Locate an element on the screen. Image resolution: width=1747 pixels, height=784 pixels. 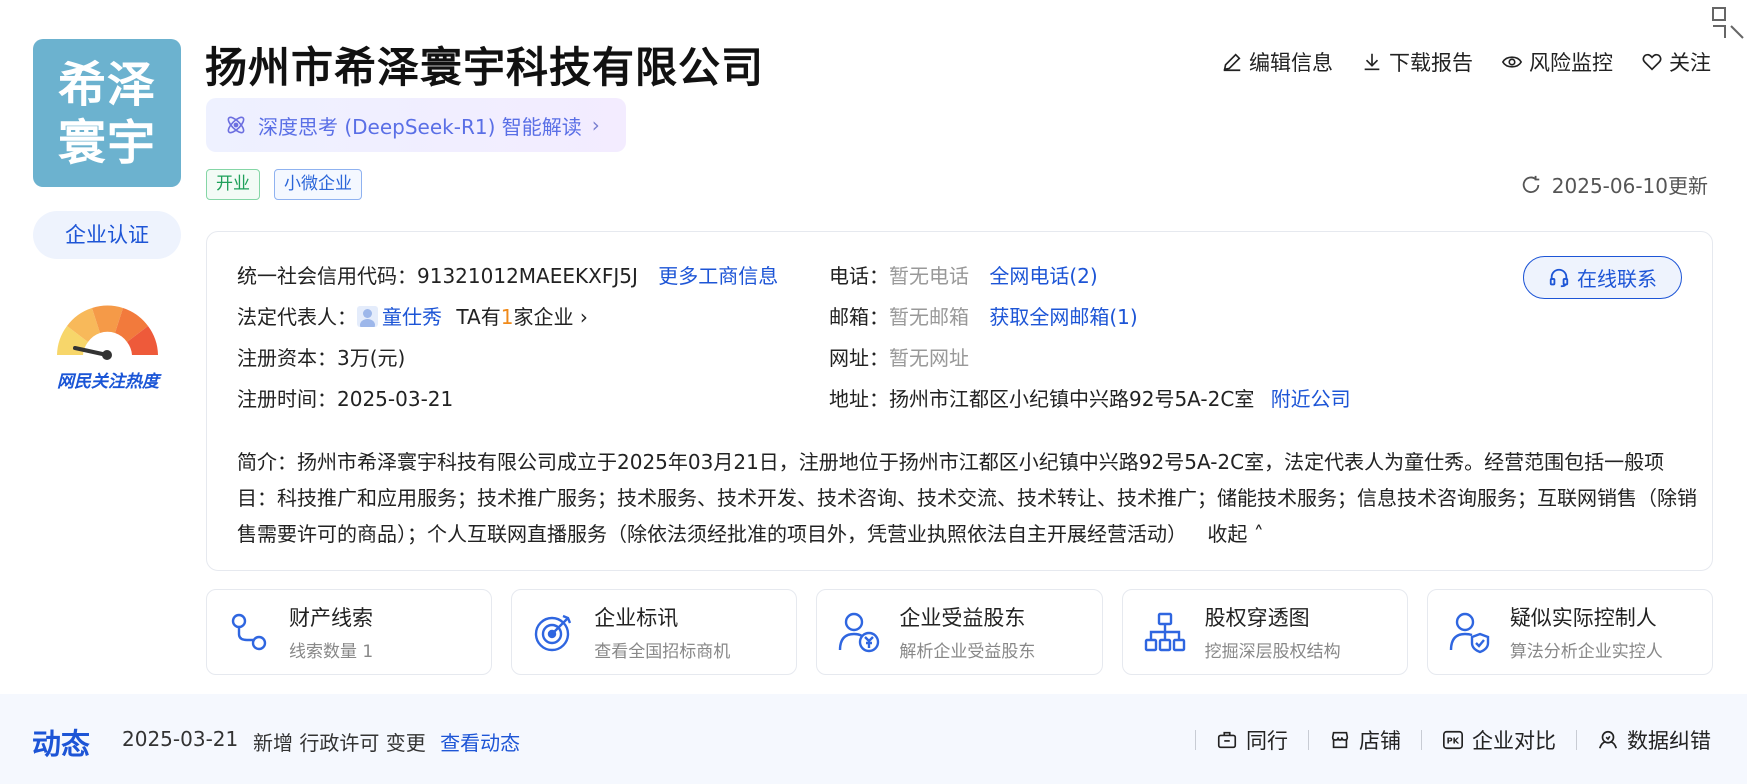
all-emails-link: 获取全网邮箱(1) is located at coordinates (1063, 317).